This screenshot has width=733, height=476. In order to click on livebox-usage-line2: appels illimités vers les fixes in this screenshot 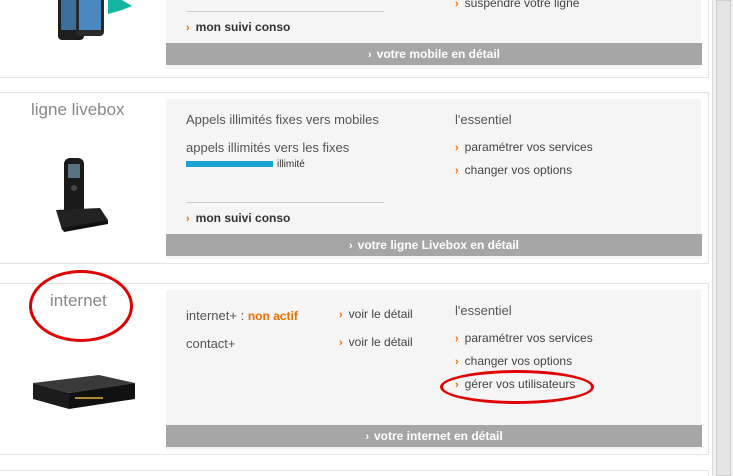, I will do `click(268, 147)`.